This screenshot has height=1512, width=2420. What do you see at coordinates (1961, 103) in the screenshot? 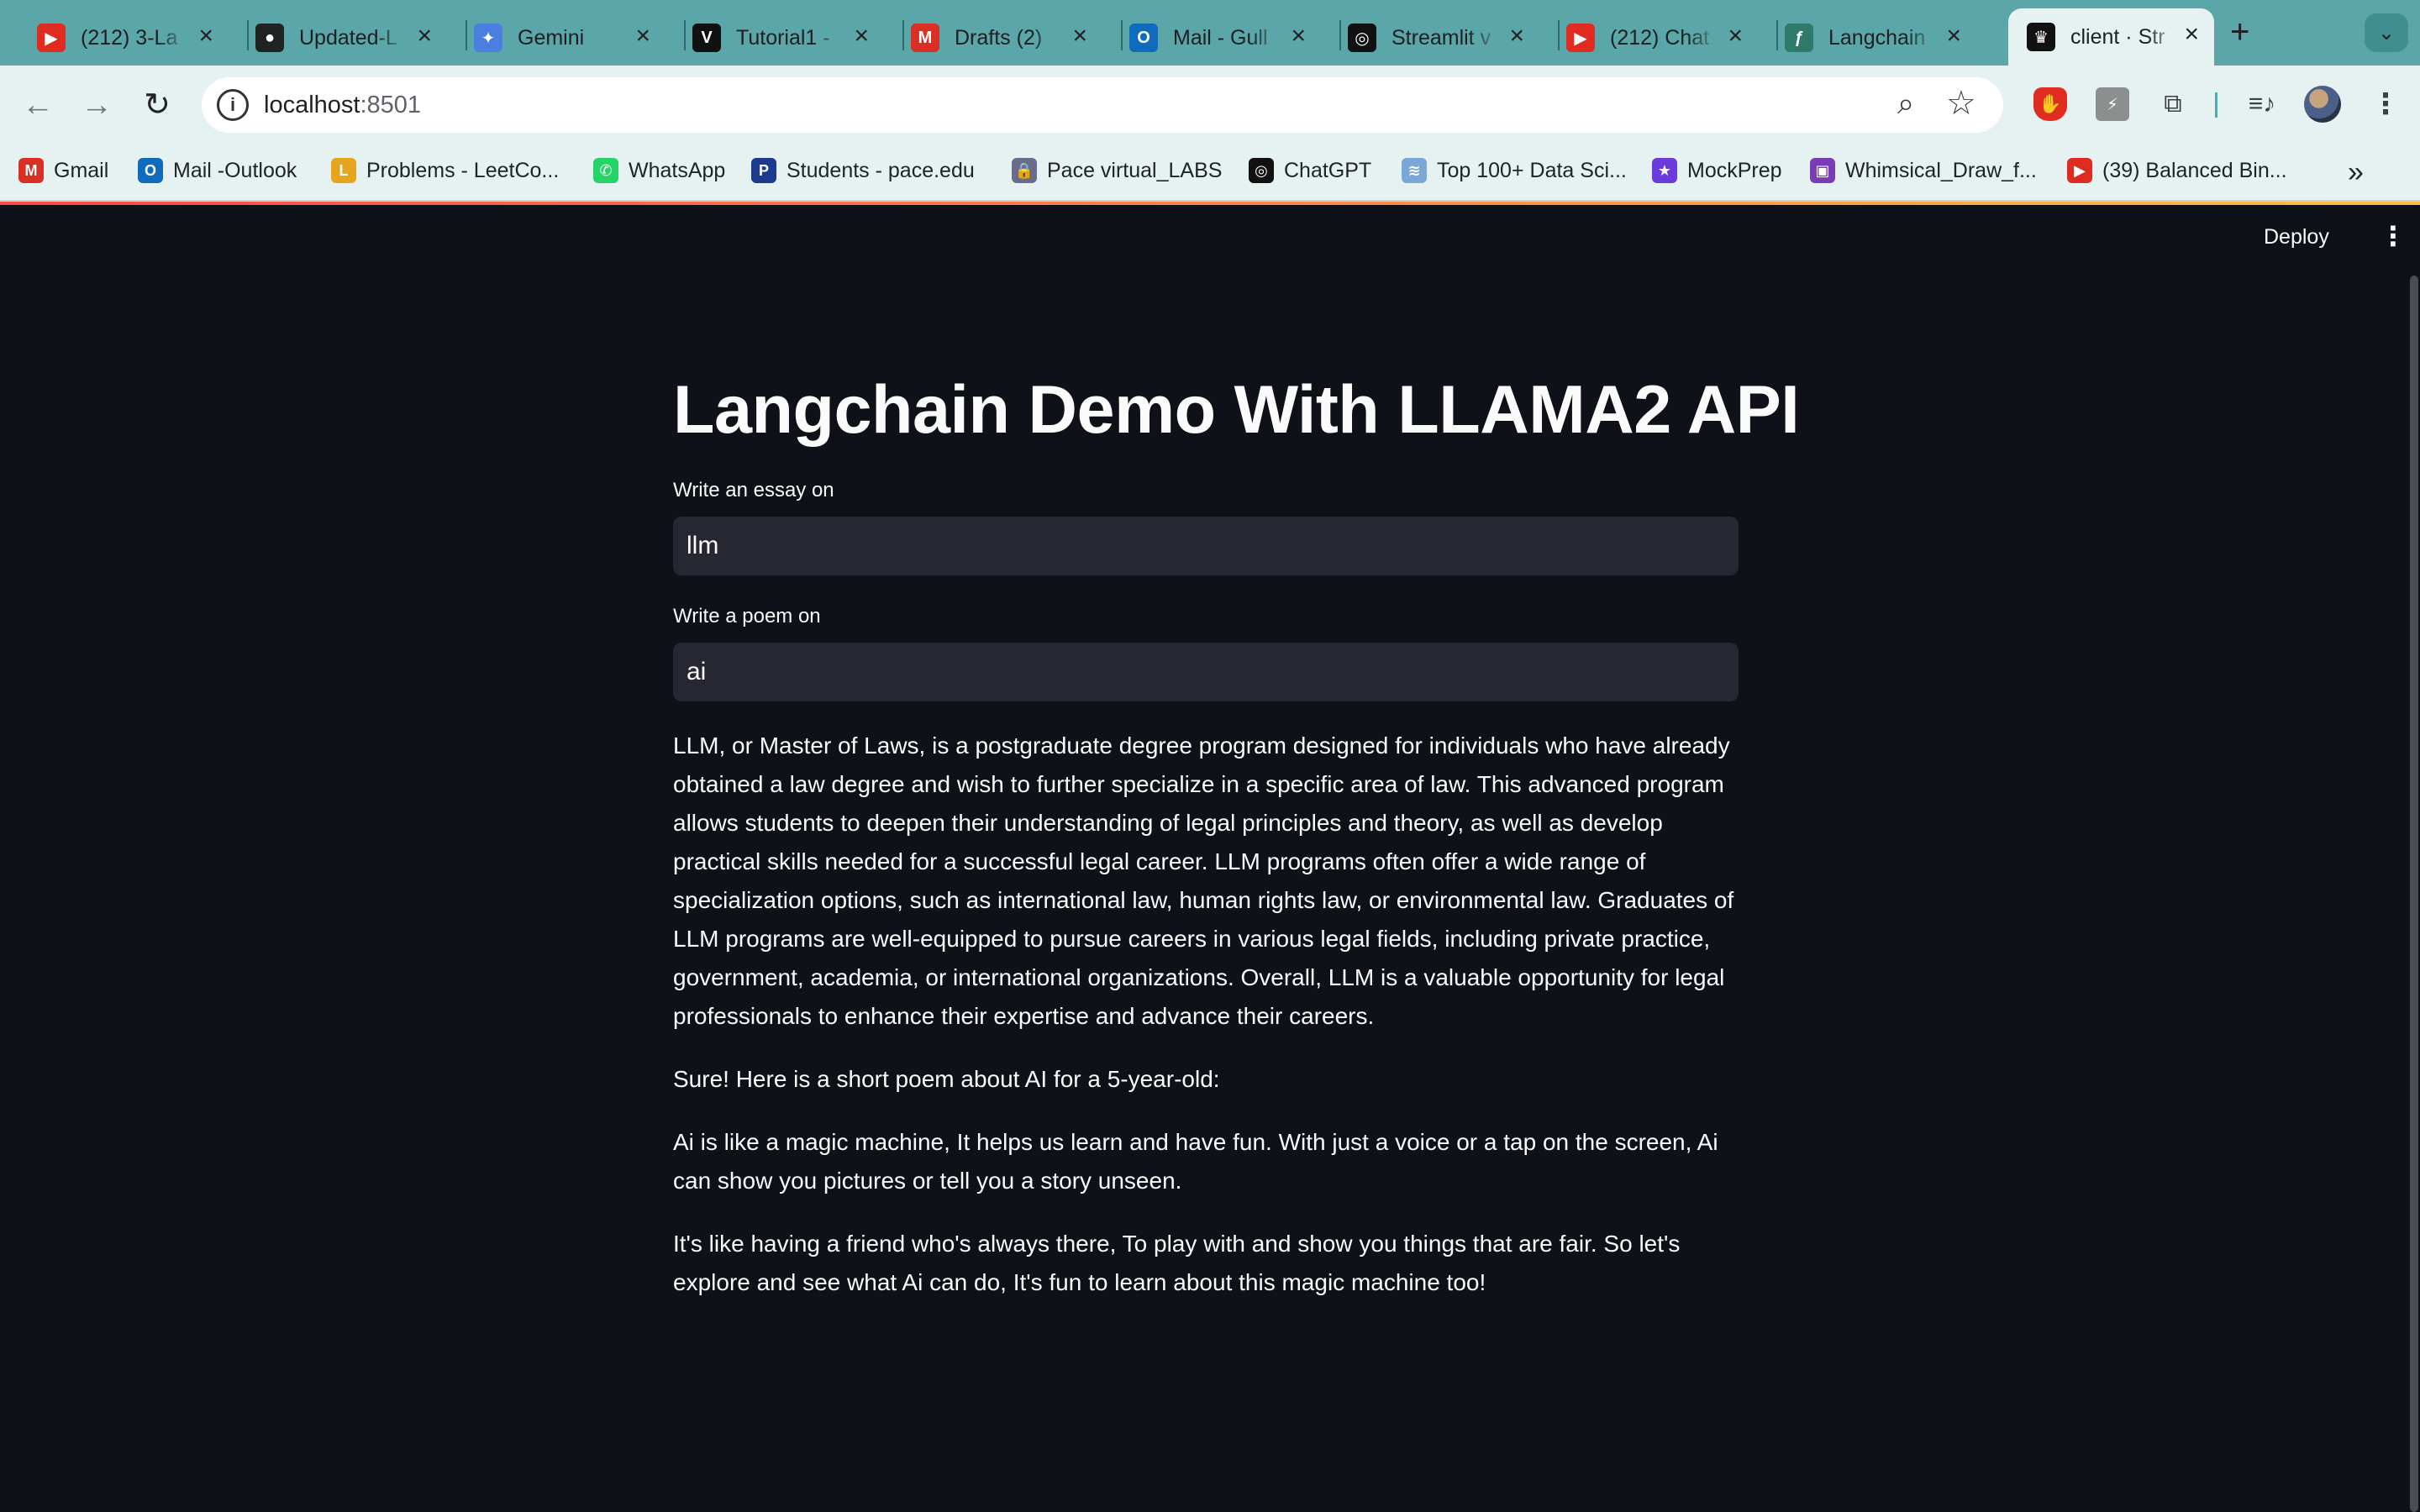
I see `bookmark-star-icon: ☆` at bounding box center [1961, 103].